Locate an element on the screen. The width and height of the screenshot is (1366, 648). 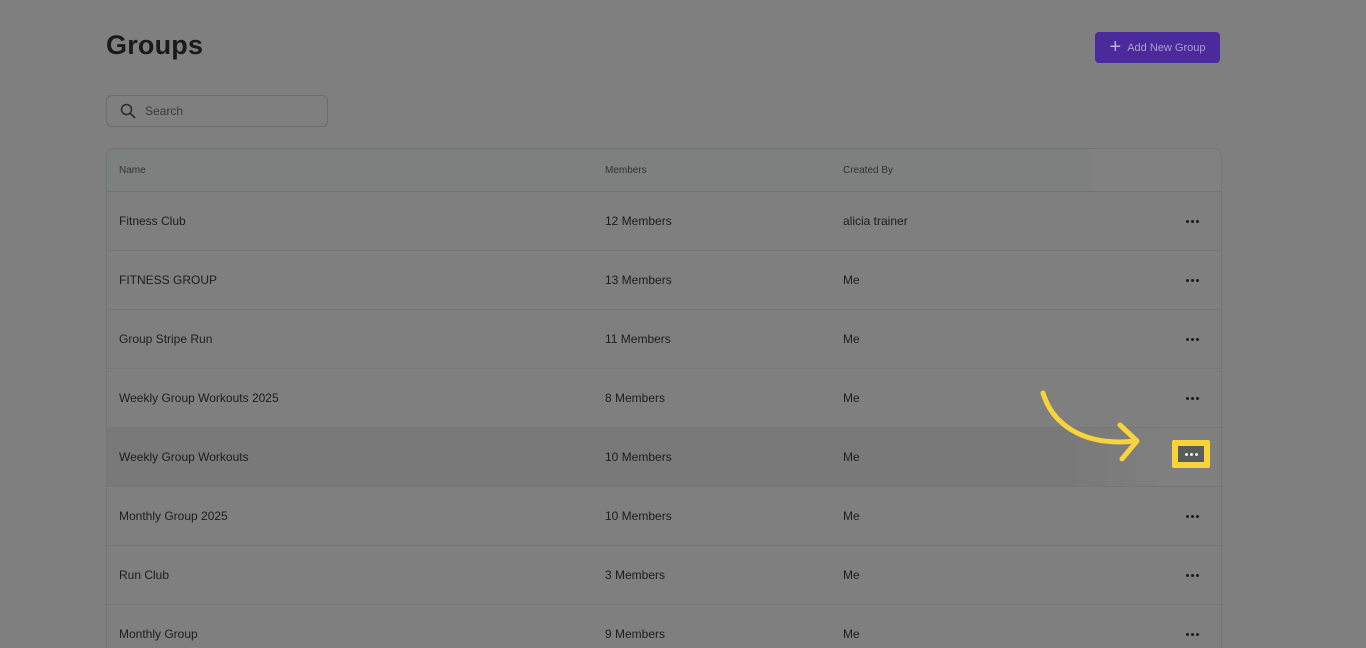
search-box is located at coordinates (217, 111).